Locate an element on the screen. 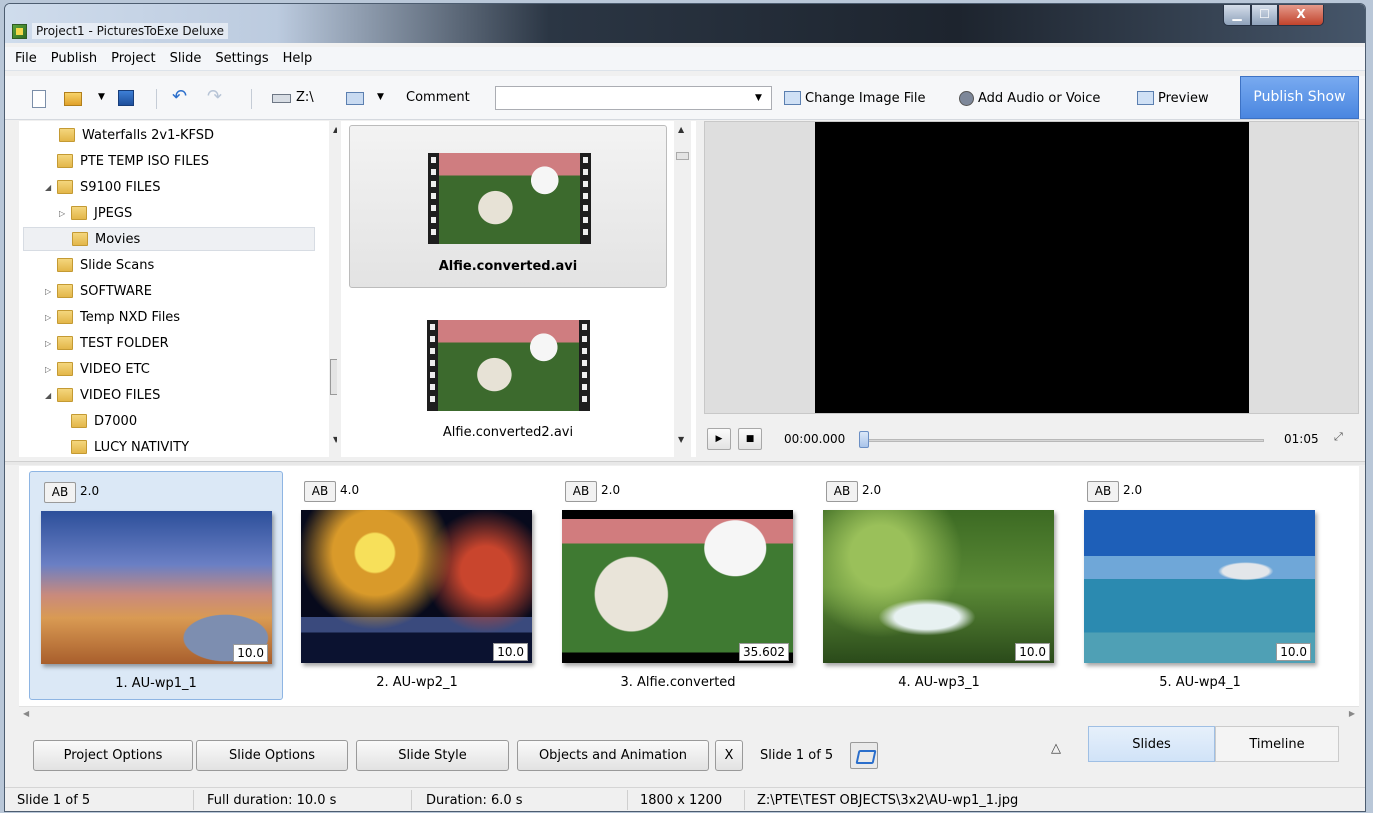  panel-splitter is located at coordinates (685, 463).